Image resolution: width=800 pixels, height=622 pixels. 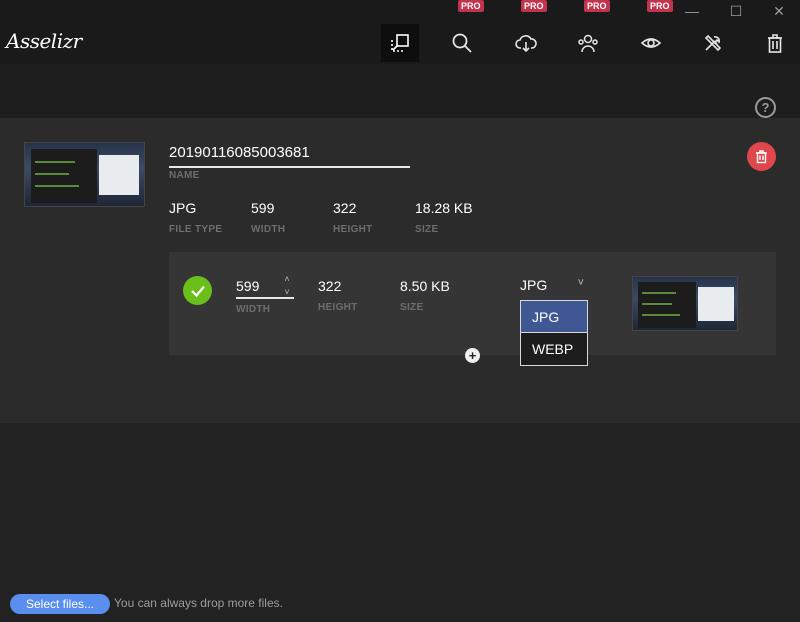 I want to click on format-option-jpg: JPG, so click(x=554, y=317).